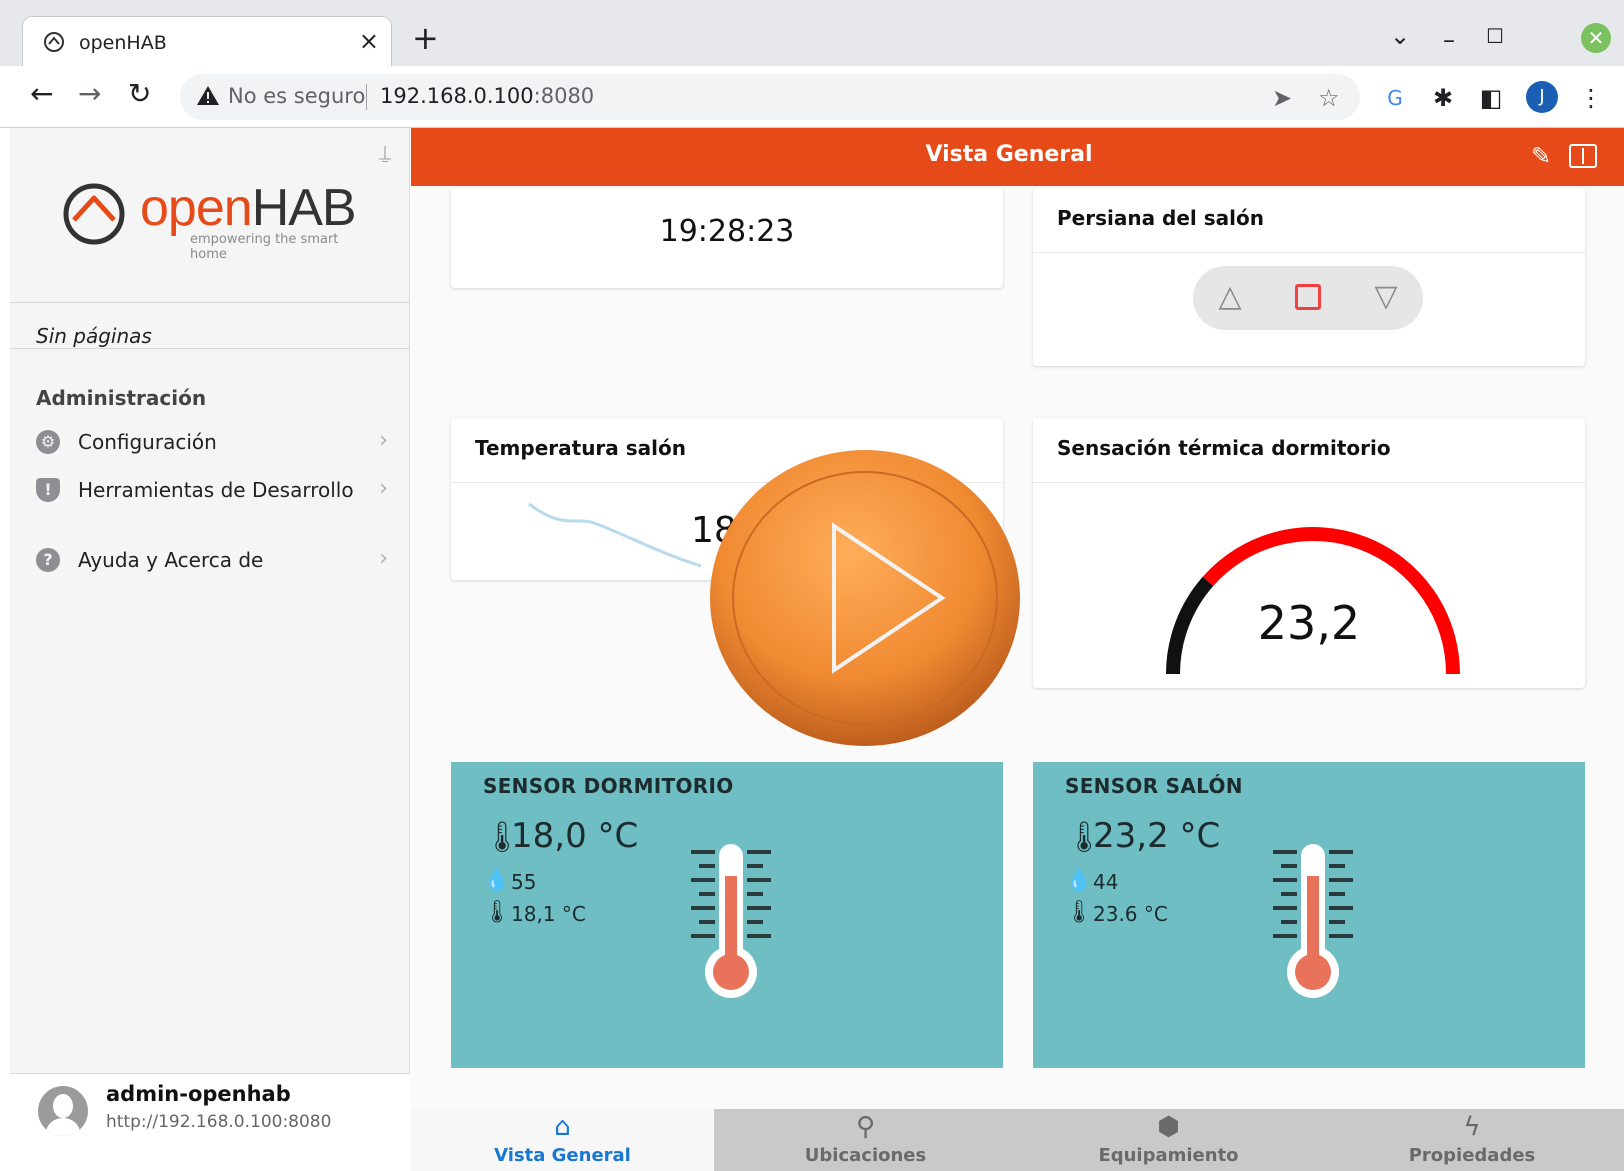 The image size is (1624, 1171). I want to click on sidebar-item-label: Configuración, so click(147, 442).